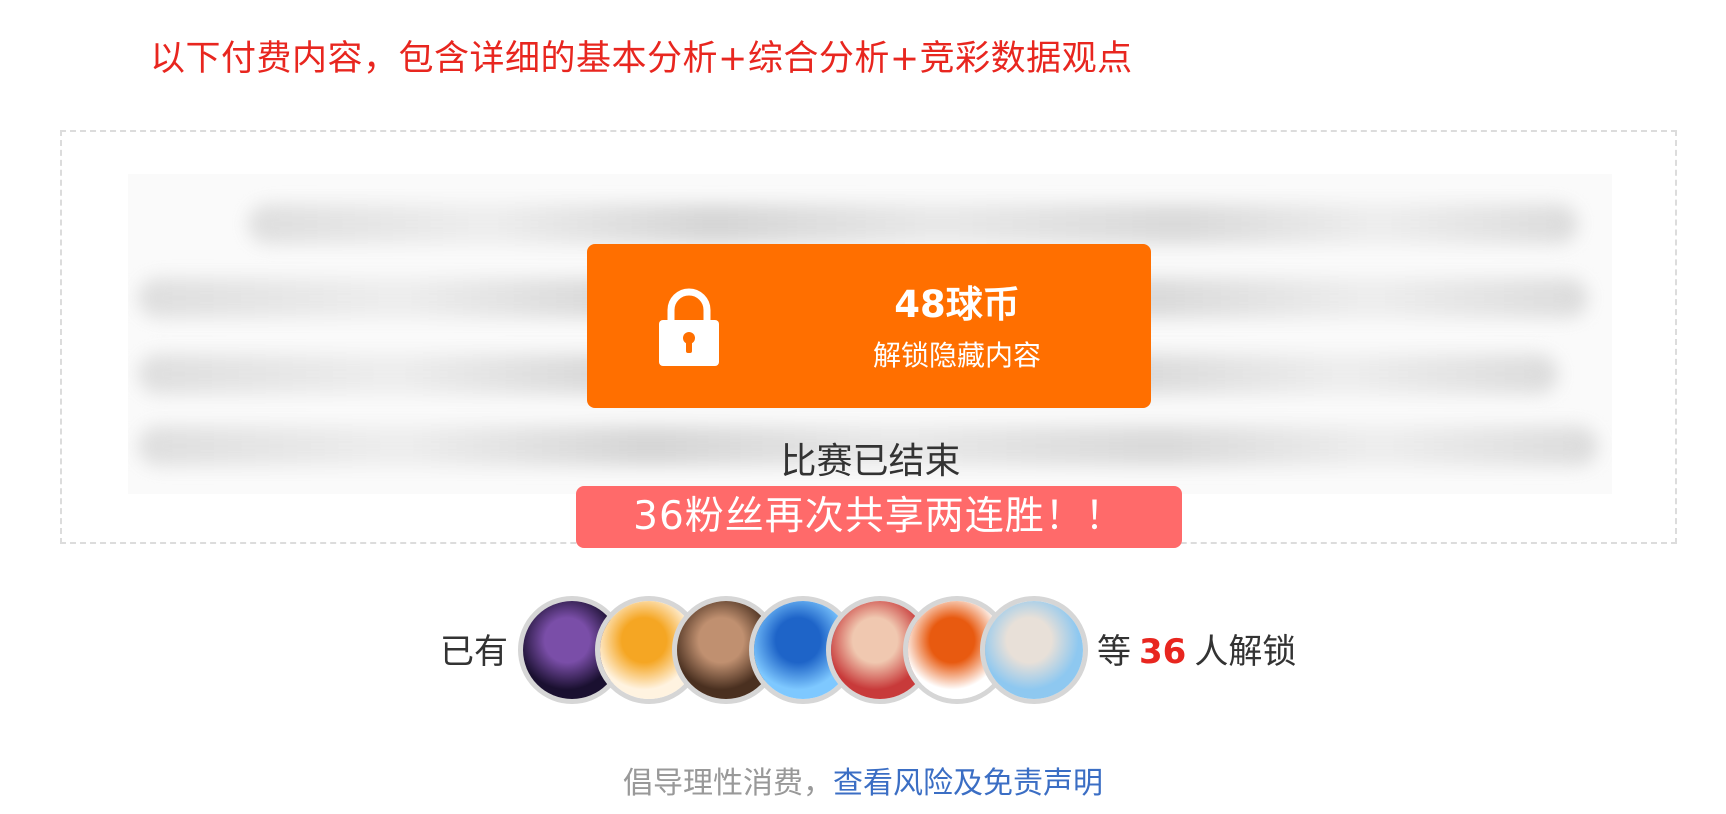 Image resolution: width=1726 pixels, height=814 pixels. I want to click on disclaimer-text: 倡导理性消费，, so click(728, 783).